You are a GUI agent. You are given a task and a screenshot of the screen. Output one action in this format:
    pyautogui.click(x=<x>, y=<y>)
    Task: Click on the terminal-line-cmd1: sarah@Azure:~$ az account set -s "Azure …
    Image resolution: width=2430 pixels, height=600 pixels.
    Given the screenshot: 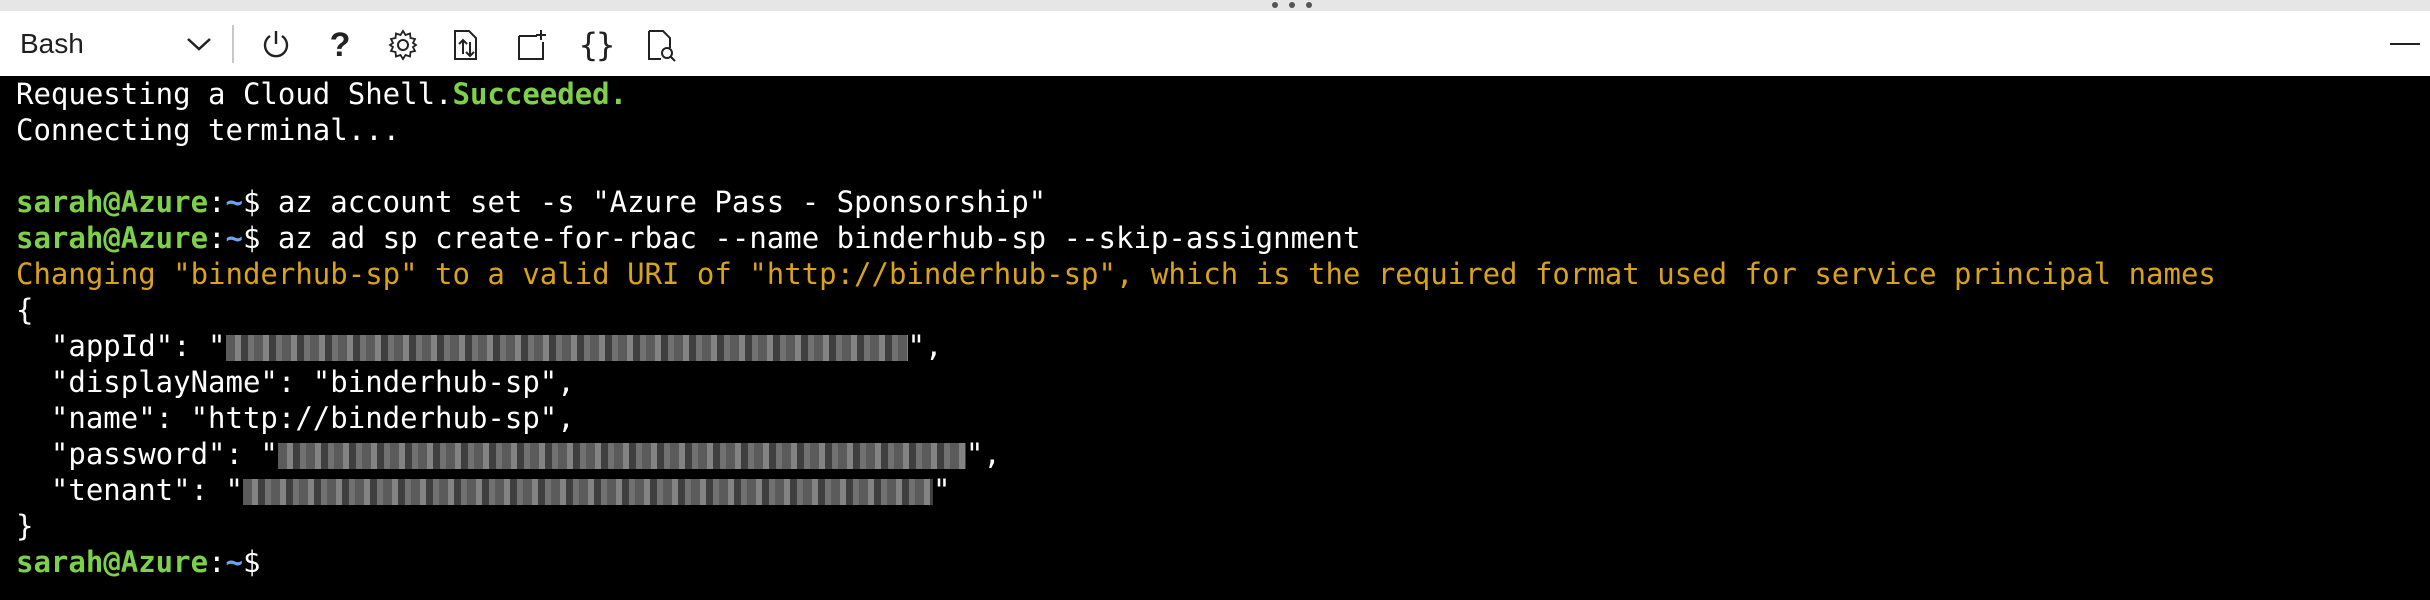 What is the action you would take?
    pyautogui.click(x=531, y=202)
    